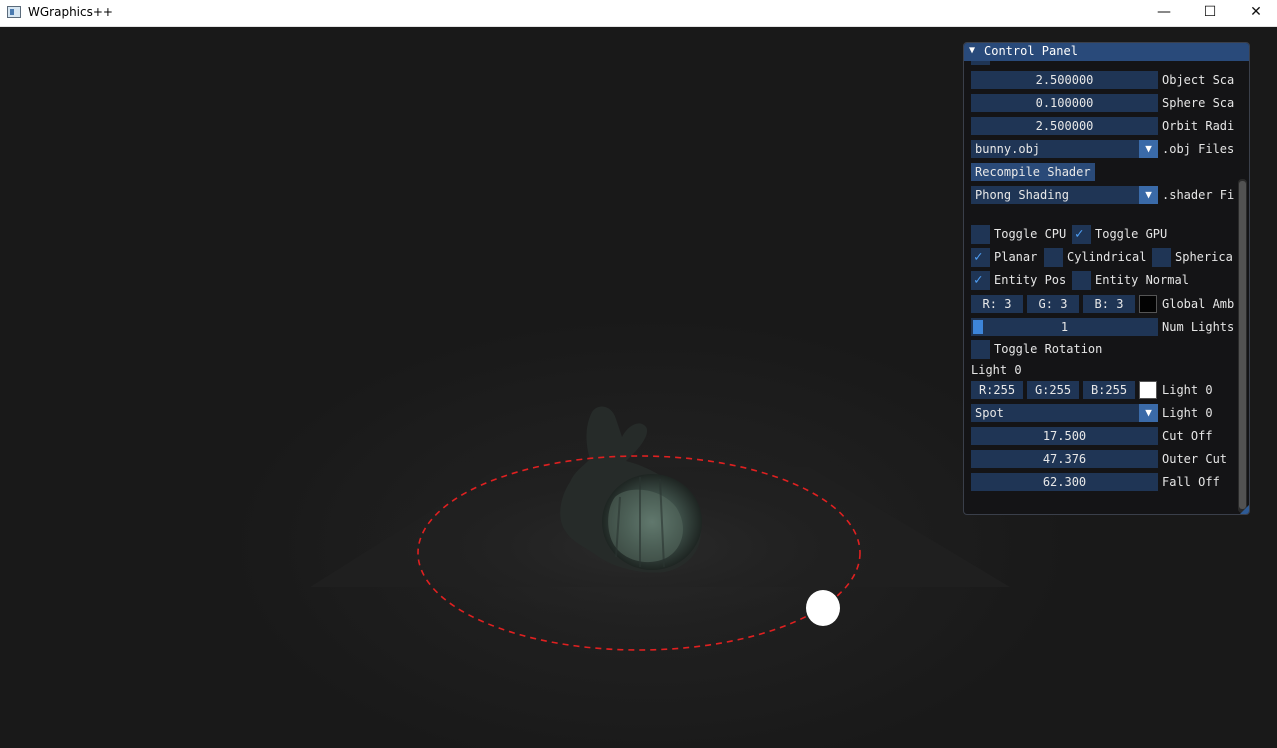  Describe the element at coordinates (980, 63) in the screenshot. I see `scrolled-control-remnant` at that location.